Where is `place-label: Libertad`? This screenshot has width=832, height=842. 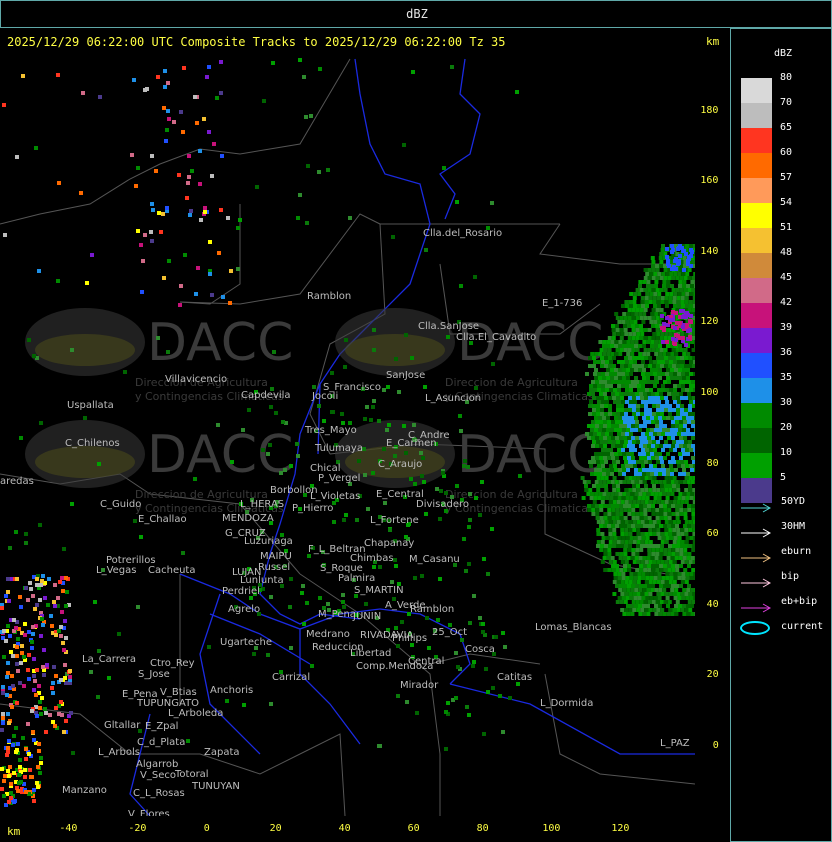
place-label: Libertad is located at coordinates (370, 653).